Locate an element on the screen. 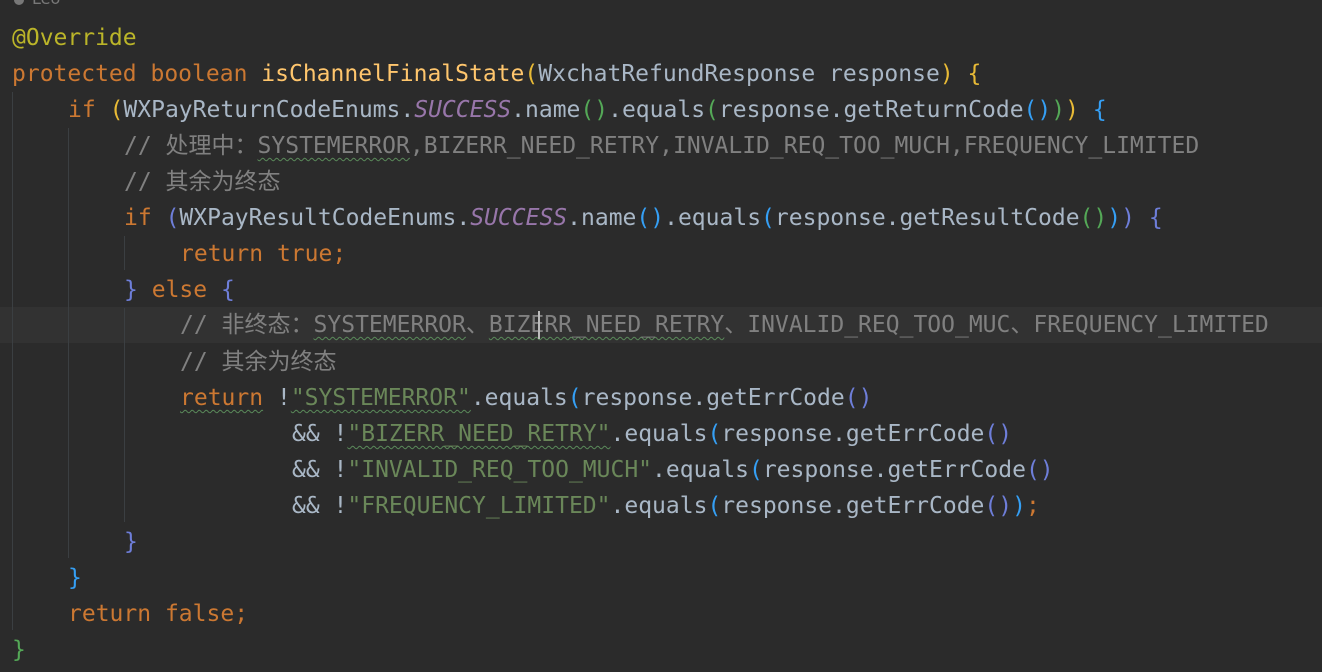 The width and height of the screenshot is (1322, 672). comment: // 其余为终态 is located at coordinates (202, 182).